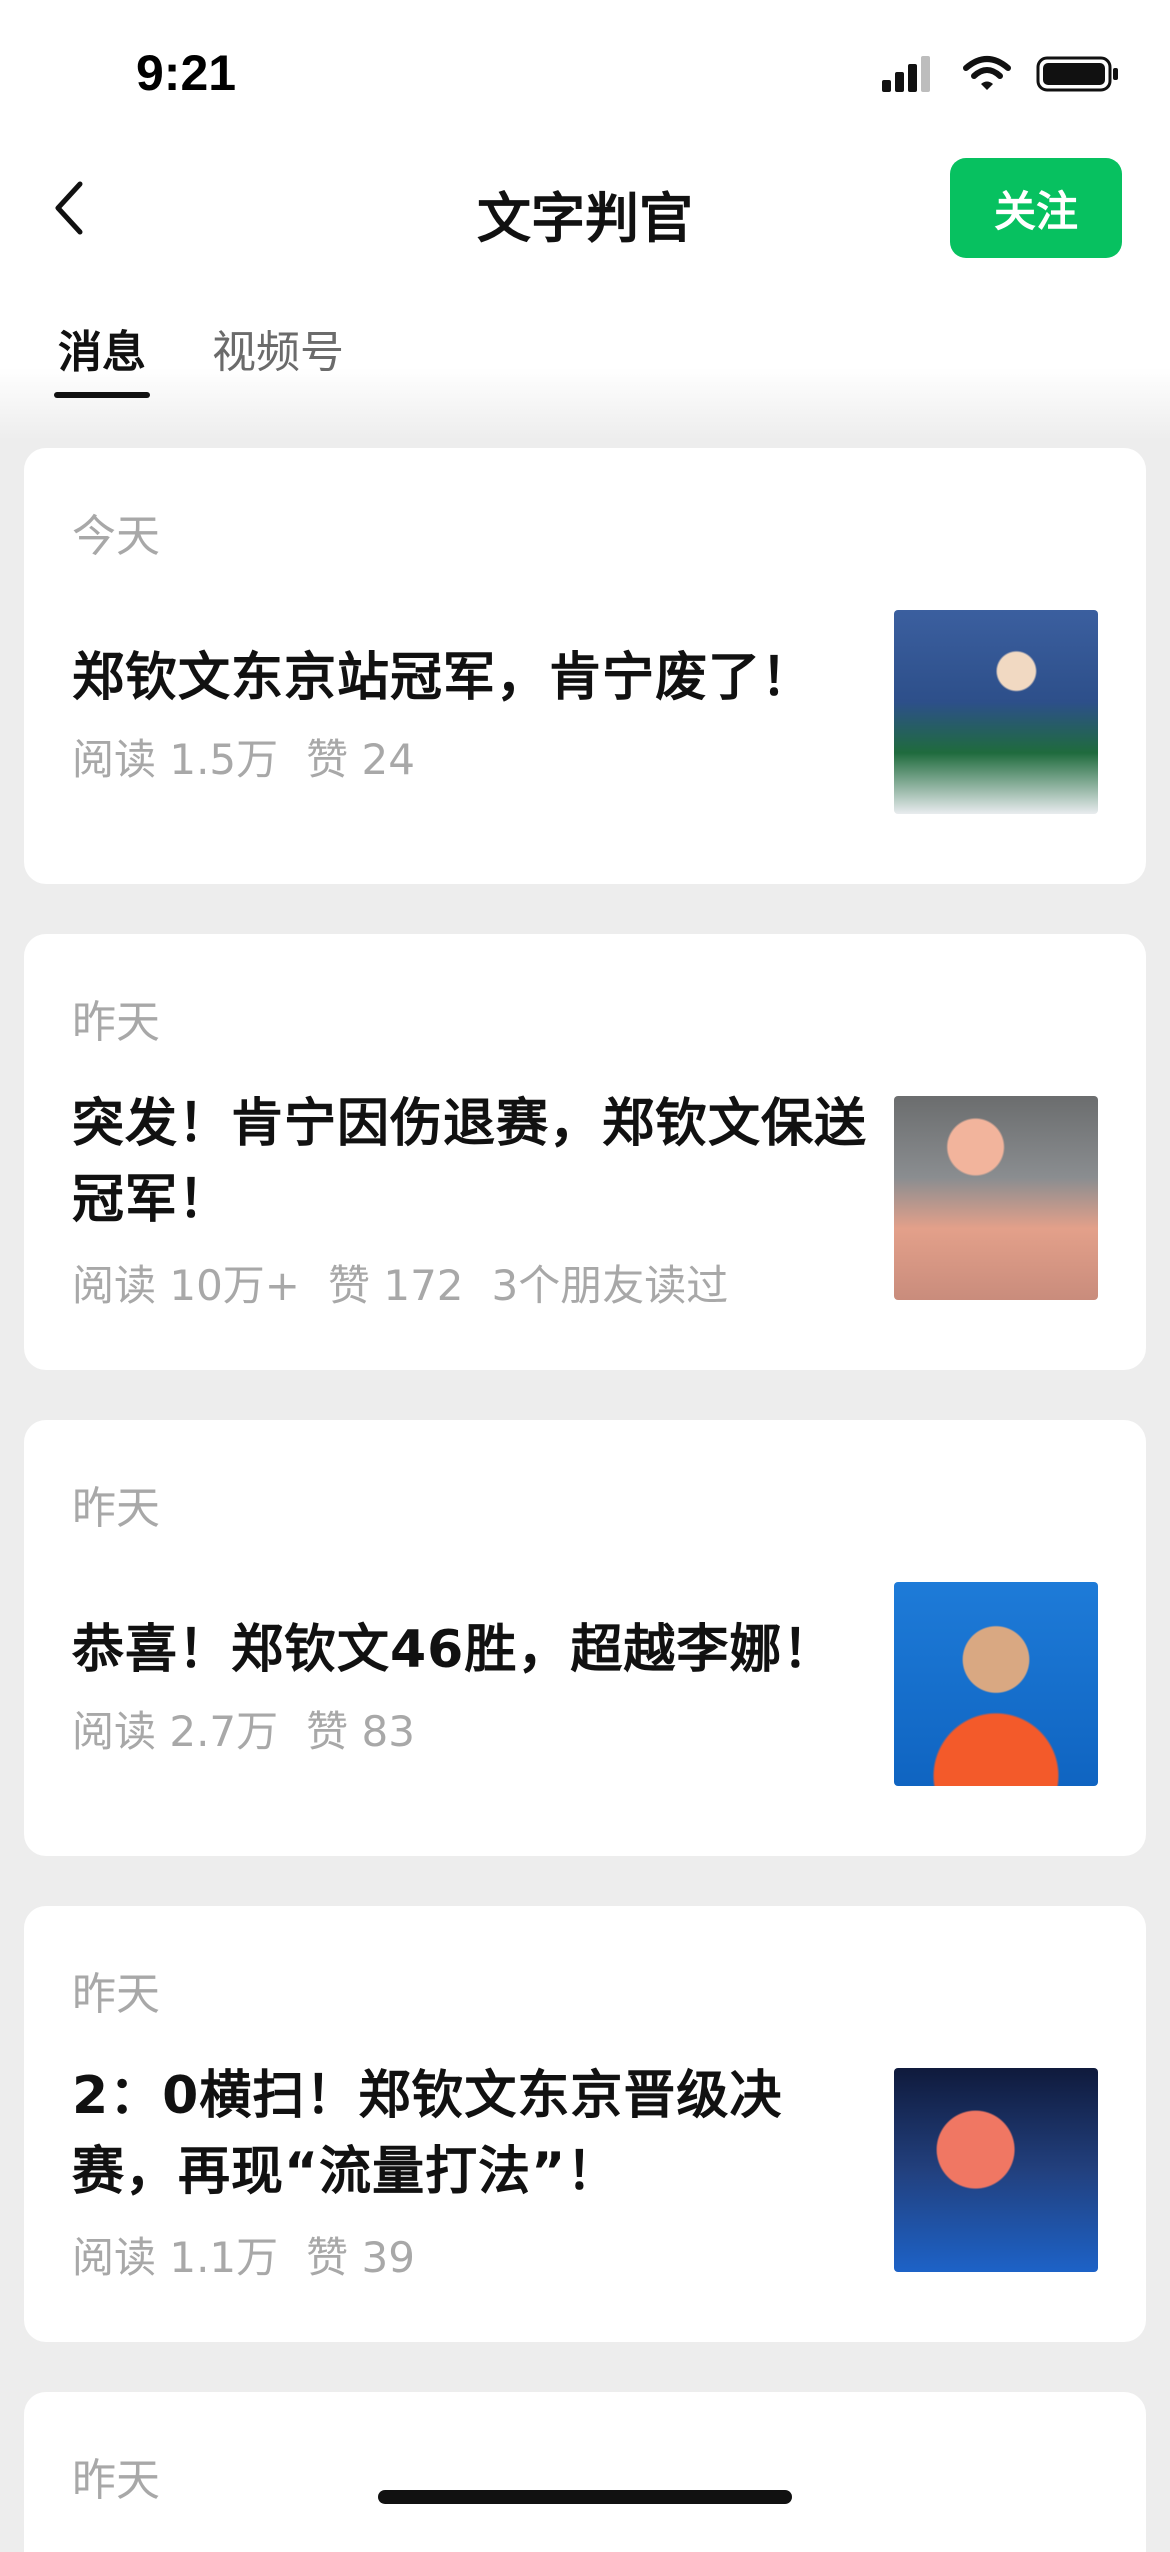  I want to click on read-count: 阅读 1.5万, so click(175, 759).